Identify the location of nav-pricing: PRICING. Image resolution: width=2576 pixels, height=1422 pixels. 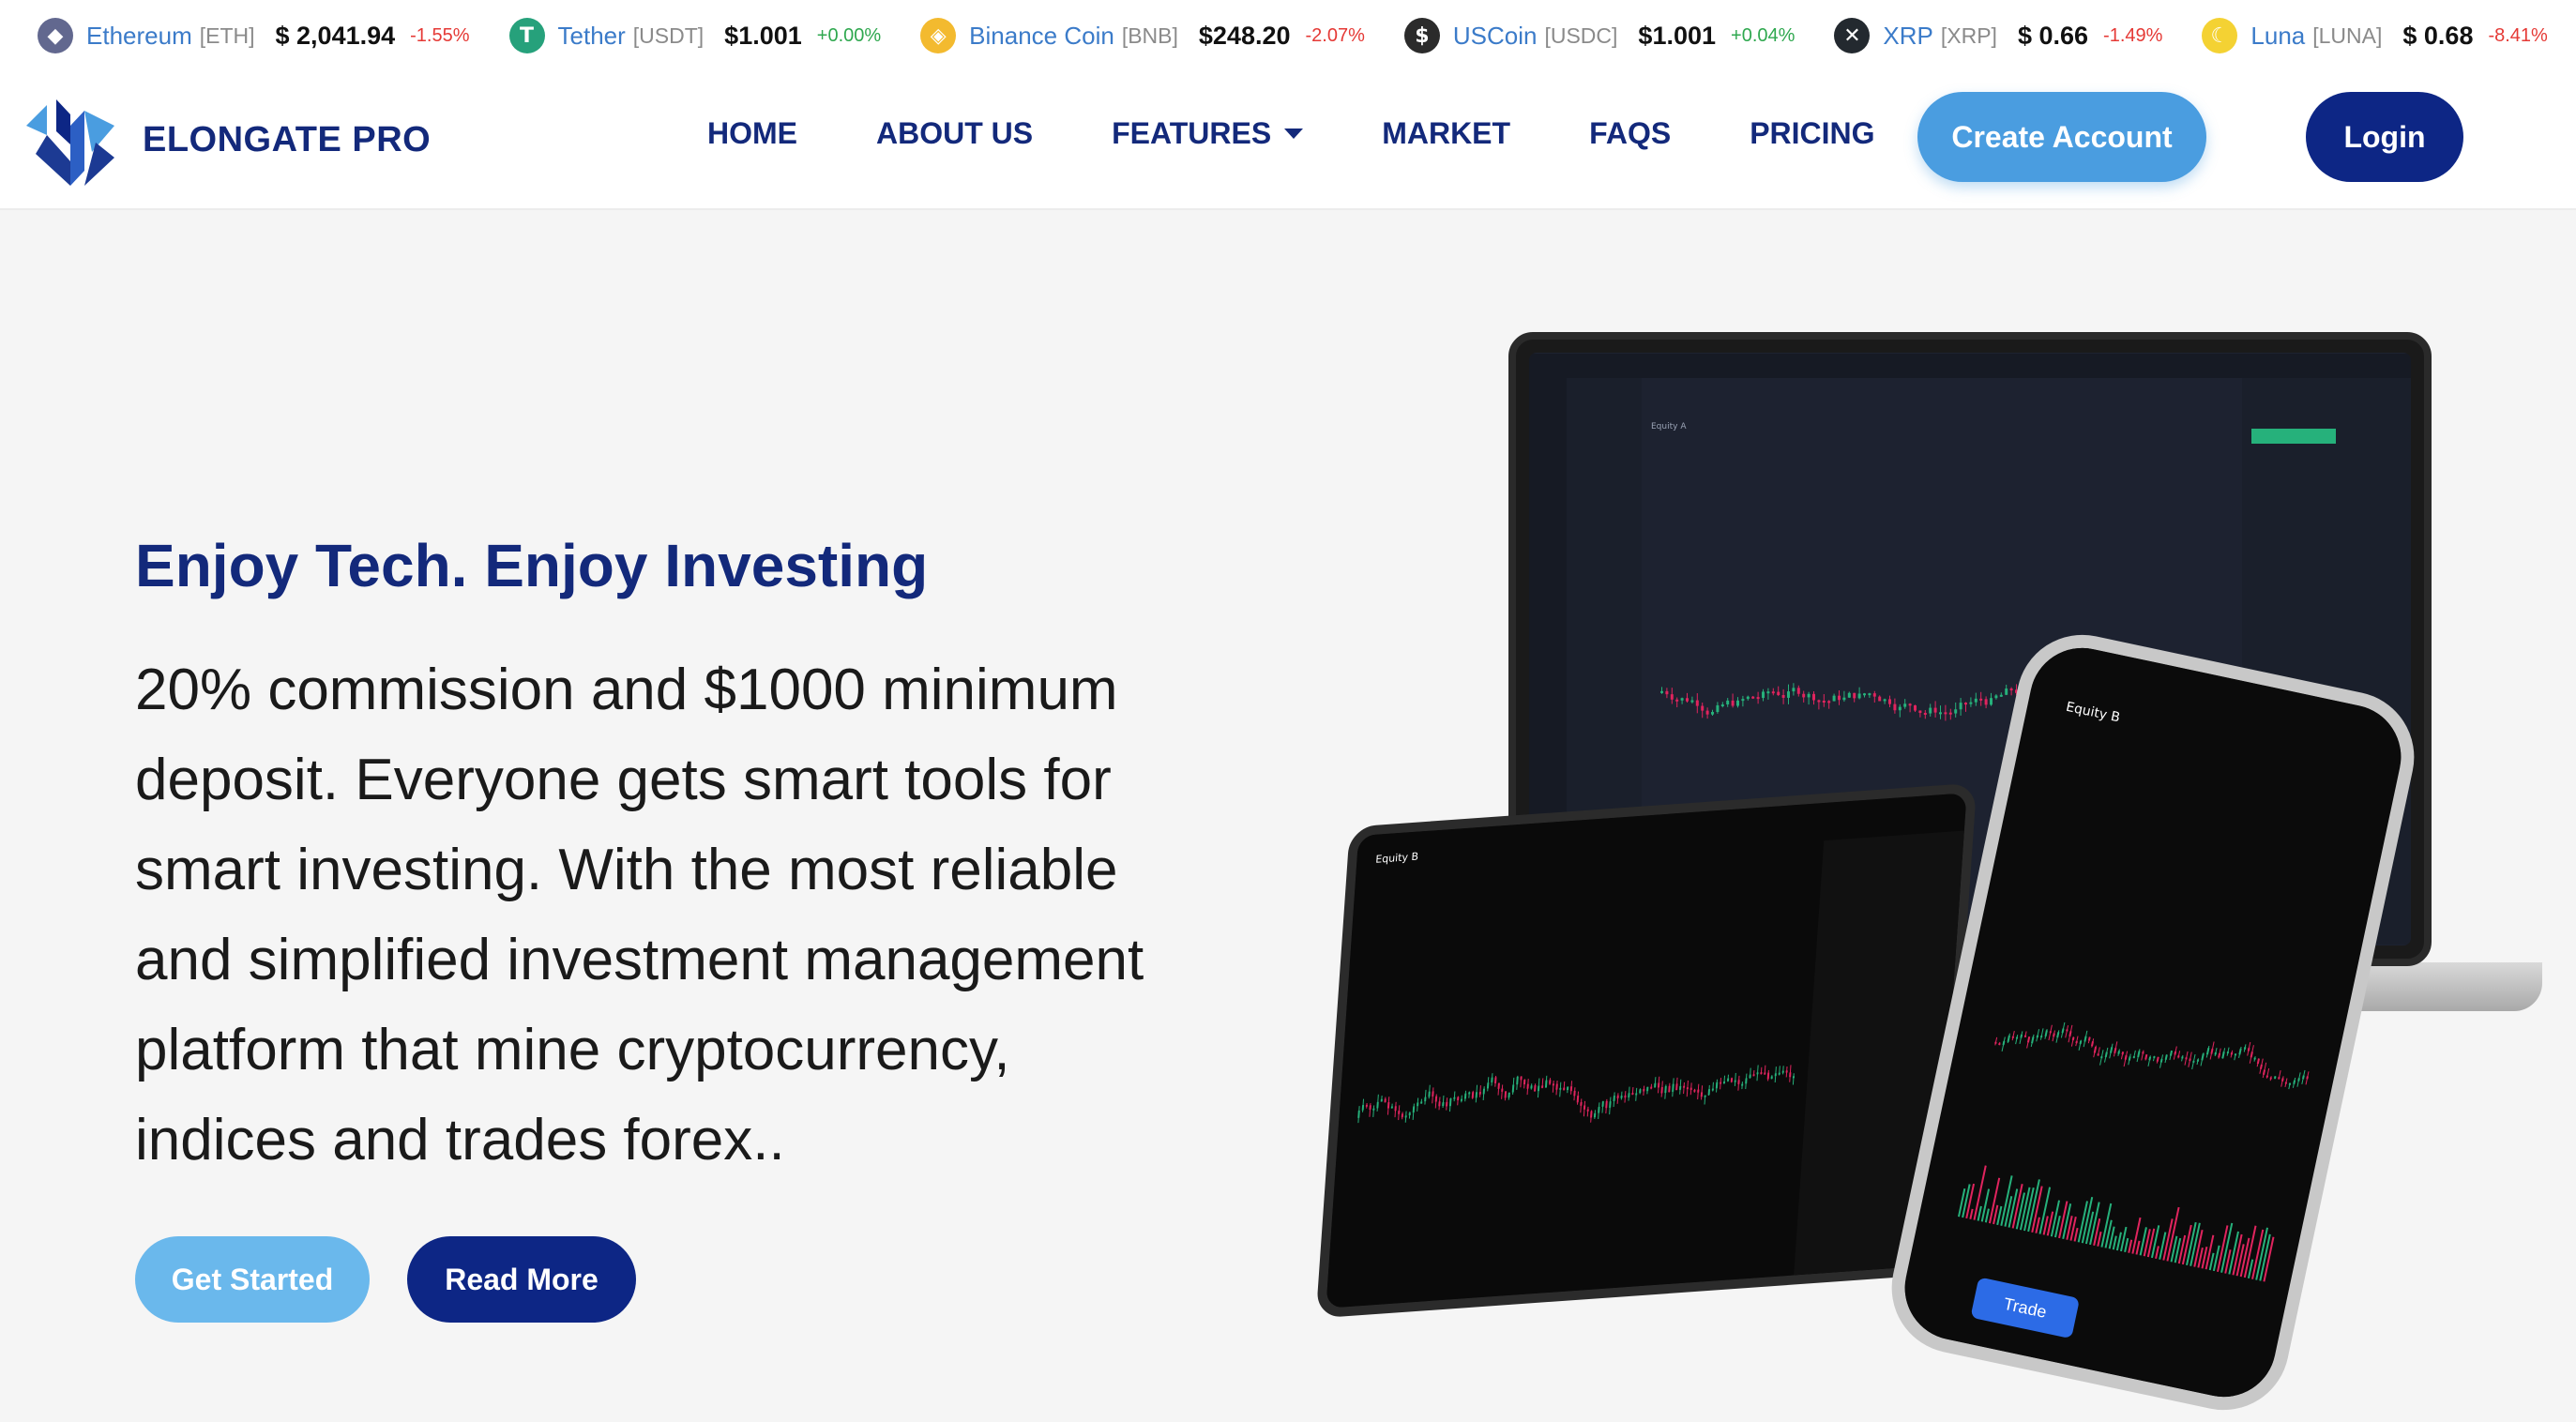
(1812, 133).